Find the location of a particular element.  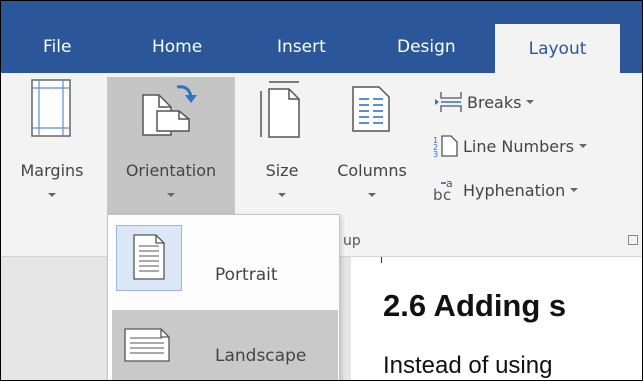

margins-button: Margins is located at coordinates (52, 146).